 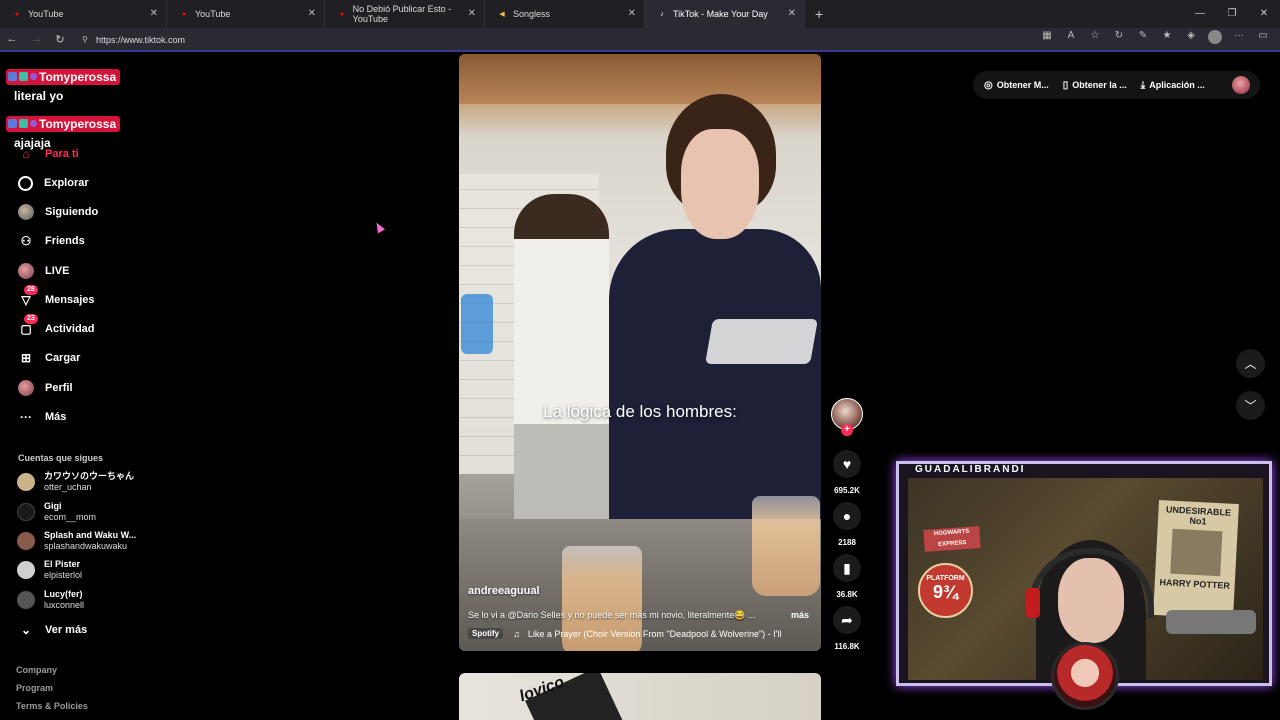 What do you see at coordinates (1215, 38) in the screenshot?
I see `profile-icon` at bounding box center [1215, 38].